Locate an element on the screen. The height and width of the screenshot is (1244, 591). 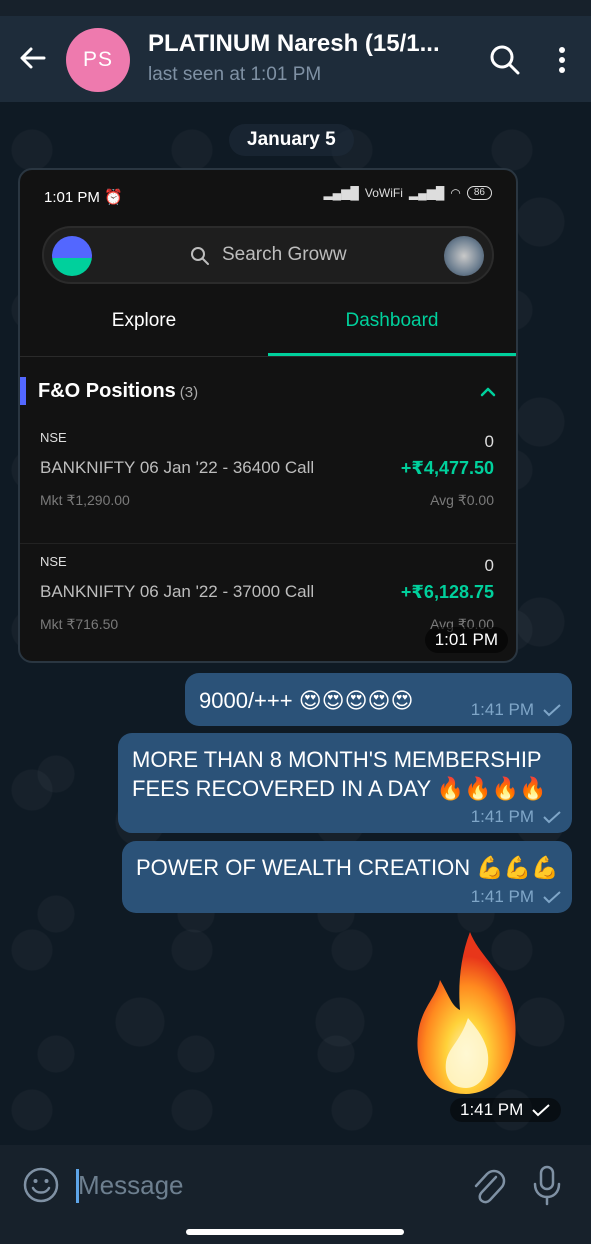
more-vertical-icon is located at coordinates (562, 60).